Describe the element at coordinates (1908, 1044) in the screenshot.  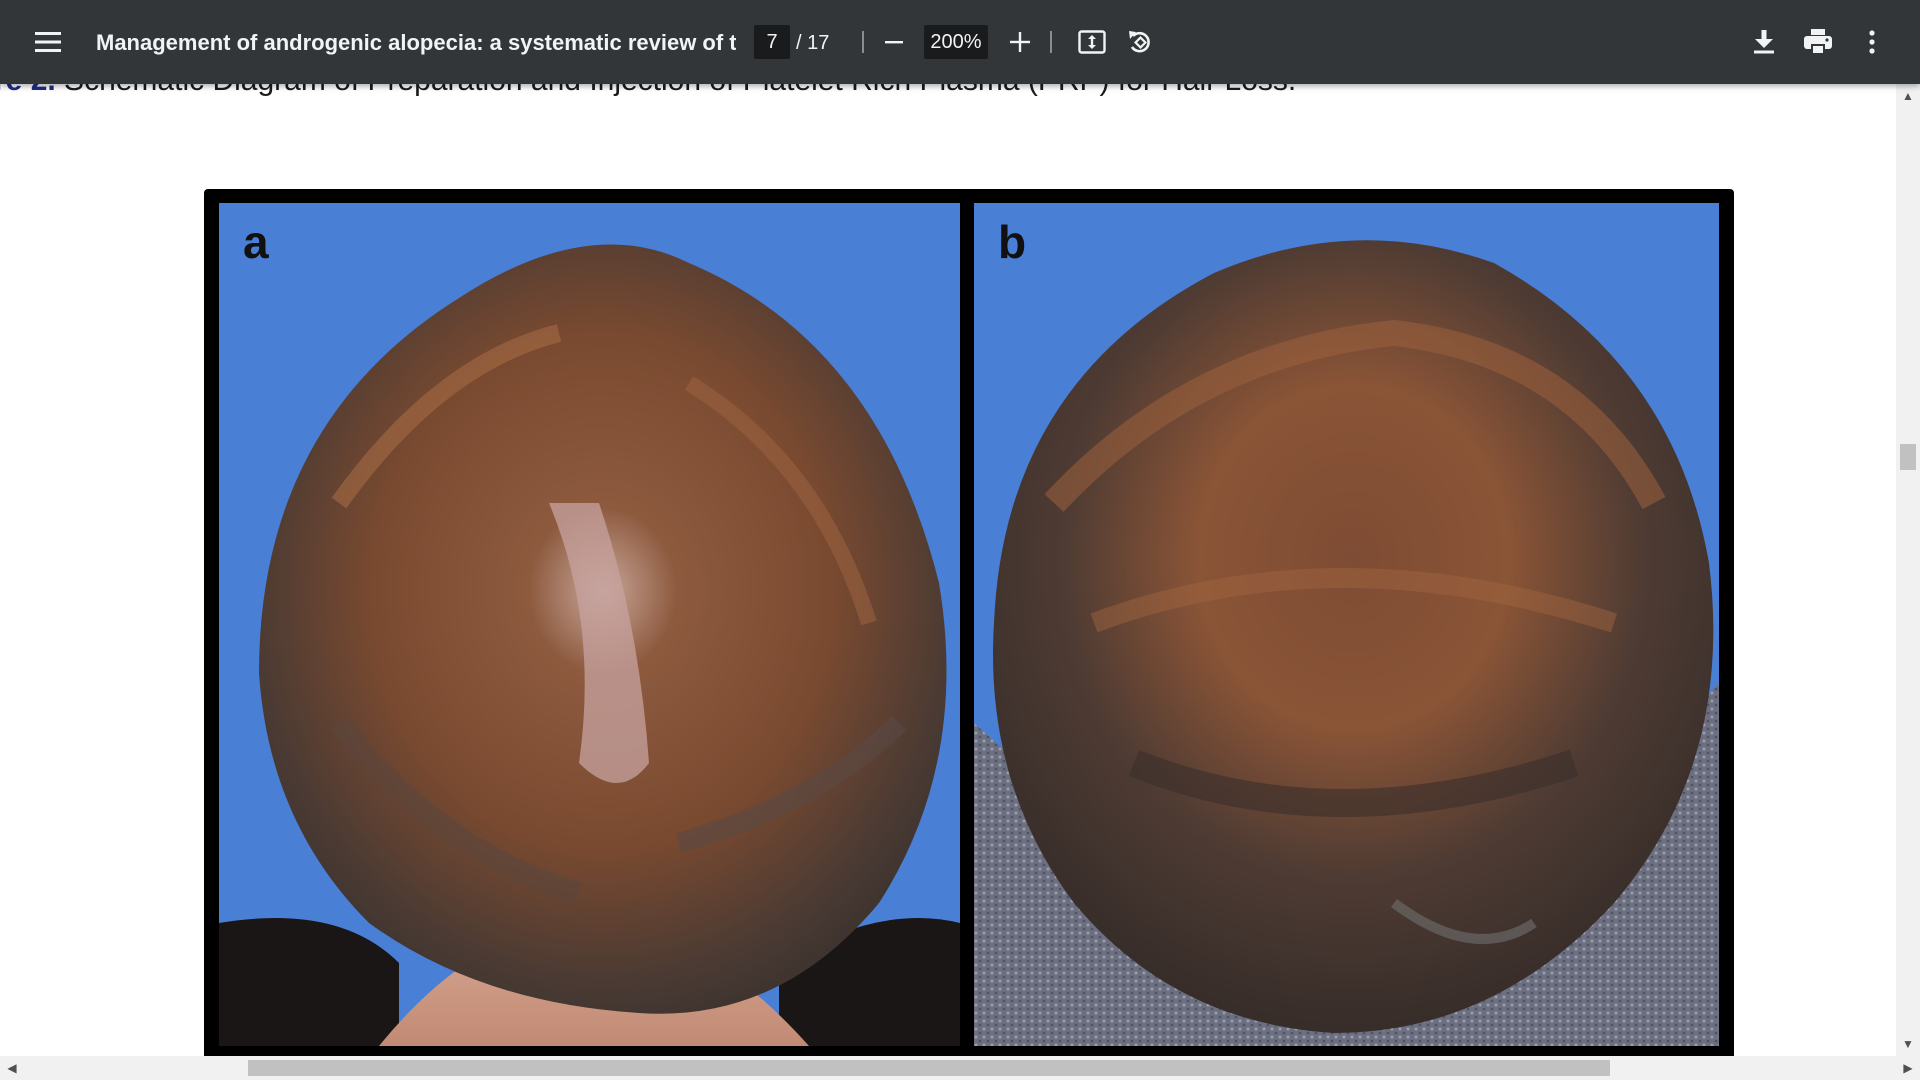
I see `scroll-down-arrow-icon: ▼` at that location.